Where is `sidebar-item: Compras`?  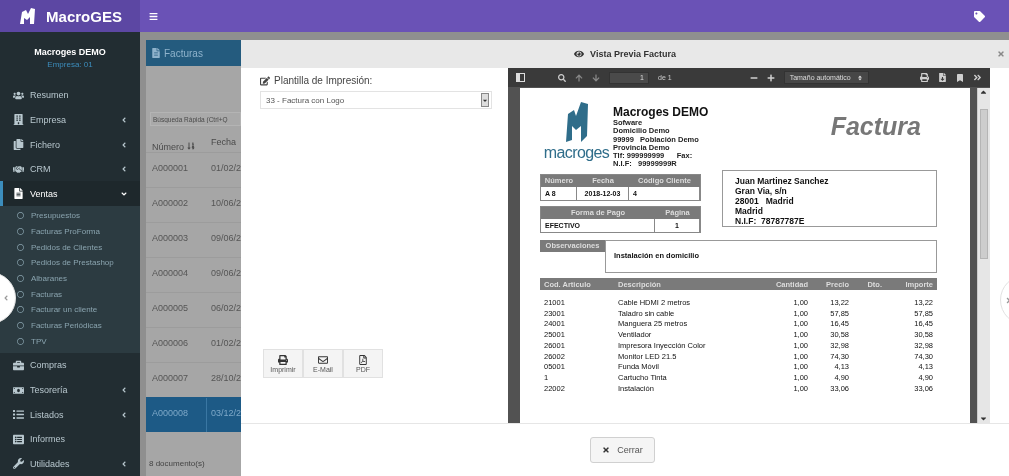
sidebar-item: Compras is located at coordinates (70, 365).